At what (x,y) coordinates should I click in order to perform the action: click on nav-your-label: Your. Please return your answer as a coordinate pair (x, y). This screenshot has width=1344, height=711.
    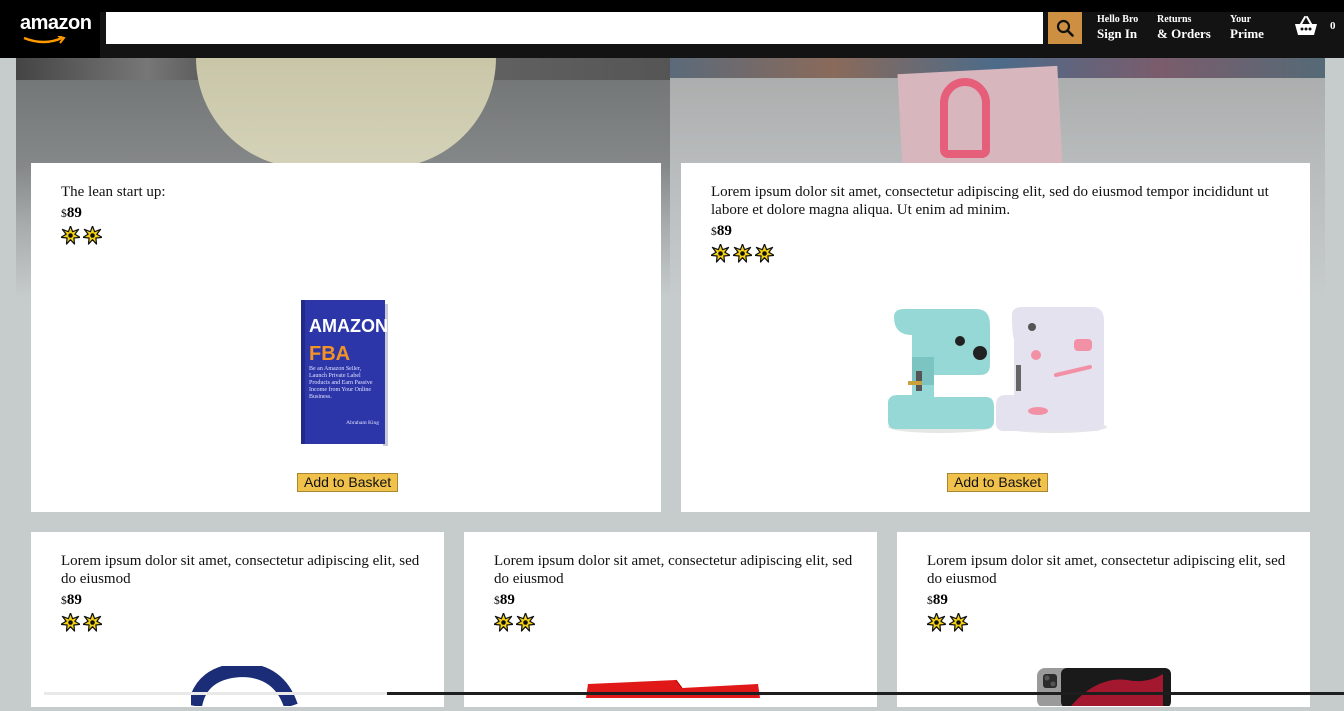
    Looking at the image, I should click on (1241, 19).